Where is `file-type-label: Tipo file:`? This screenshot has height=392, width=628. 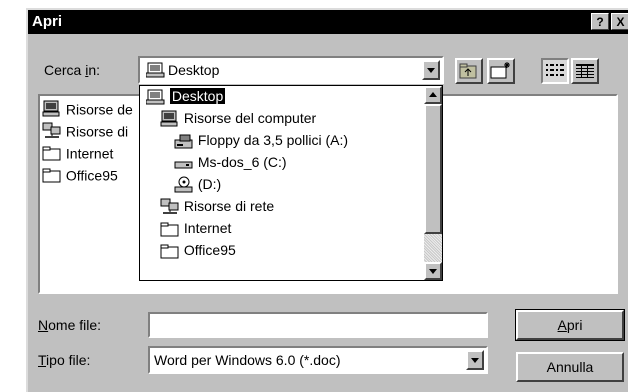
file-type-label: Tipo file: is located at coordinates (64, 360).